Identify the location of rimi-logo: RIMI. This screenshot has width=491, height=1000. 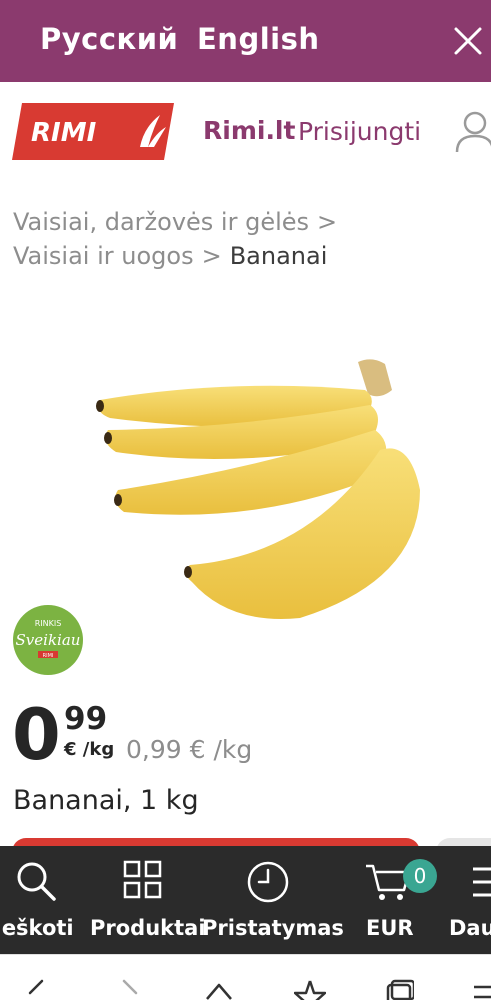
(93, 131).